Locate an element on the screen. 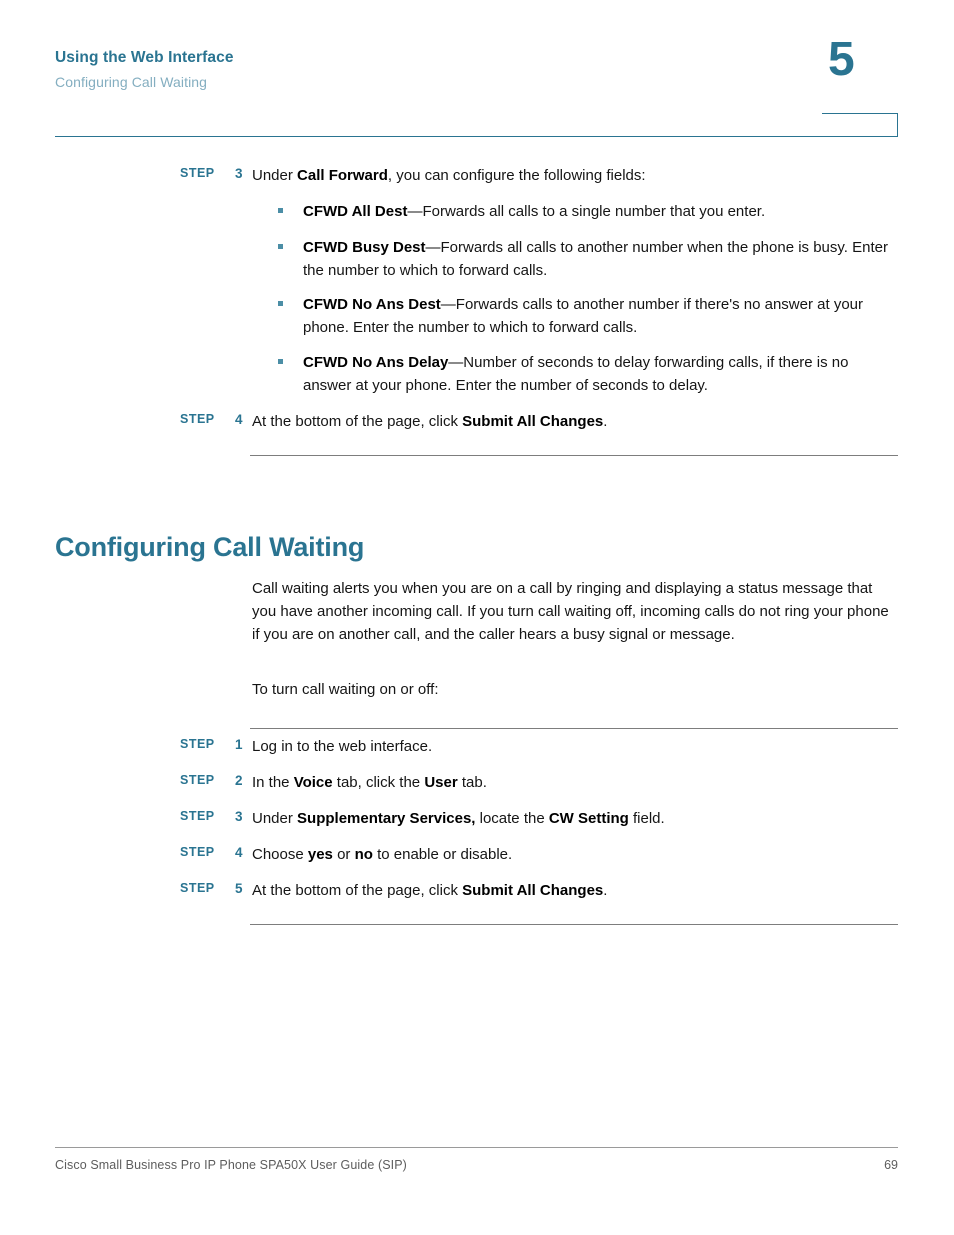 Image resolution: width=954 pixels, height=1235 pixels. footer-rule is located at coordinates (476, 1147).